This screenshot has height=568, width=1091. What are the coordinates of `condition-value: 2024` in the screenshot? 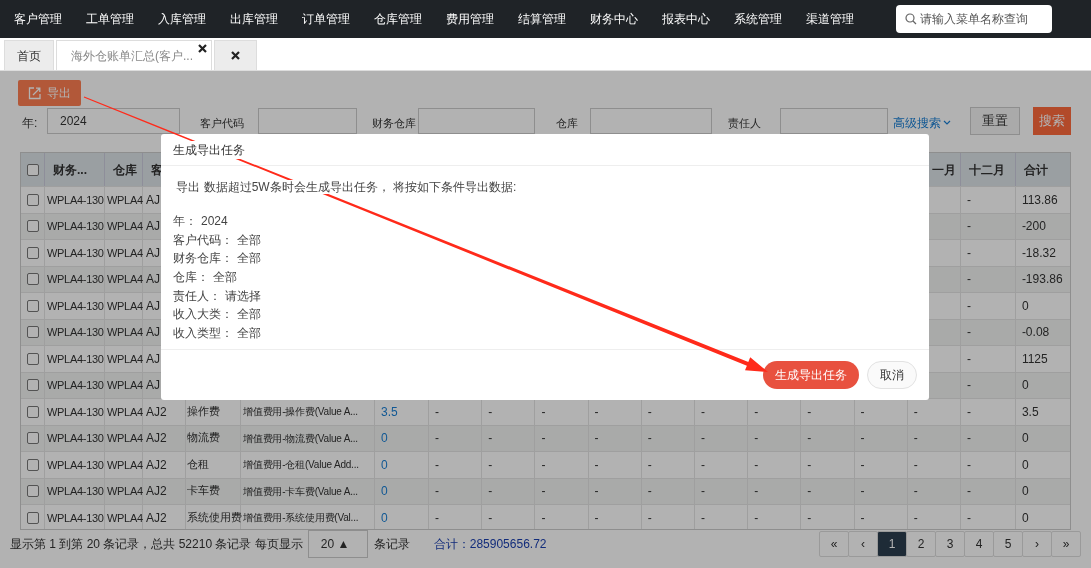 It's located at (214, 222).